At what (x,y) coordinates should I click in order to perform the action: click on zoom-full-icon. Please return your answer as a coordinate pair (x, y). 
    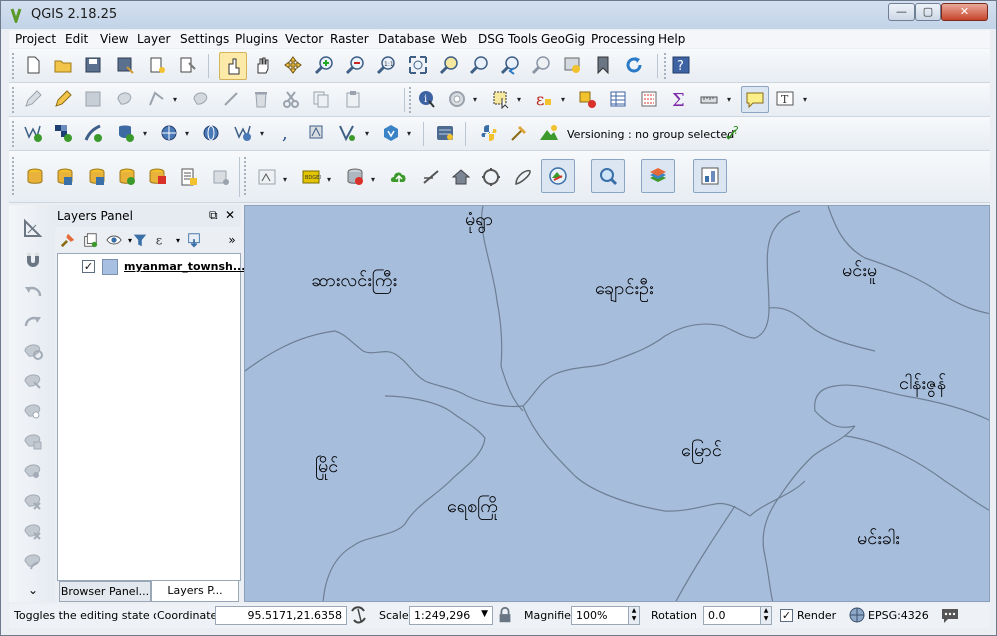
    Looking at the image, I should click on (418, 65).